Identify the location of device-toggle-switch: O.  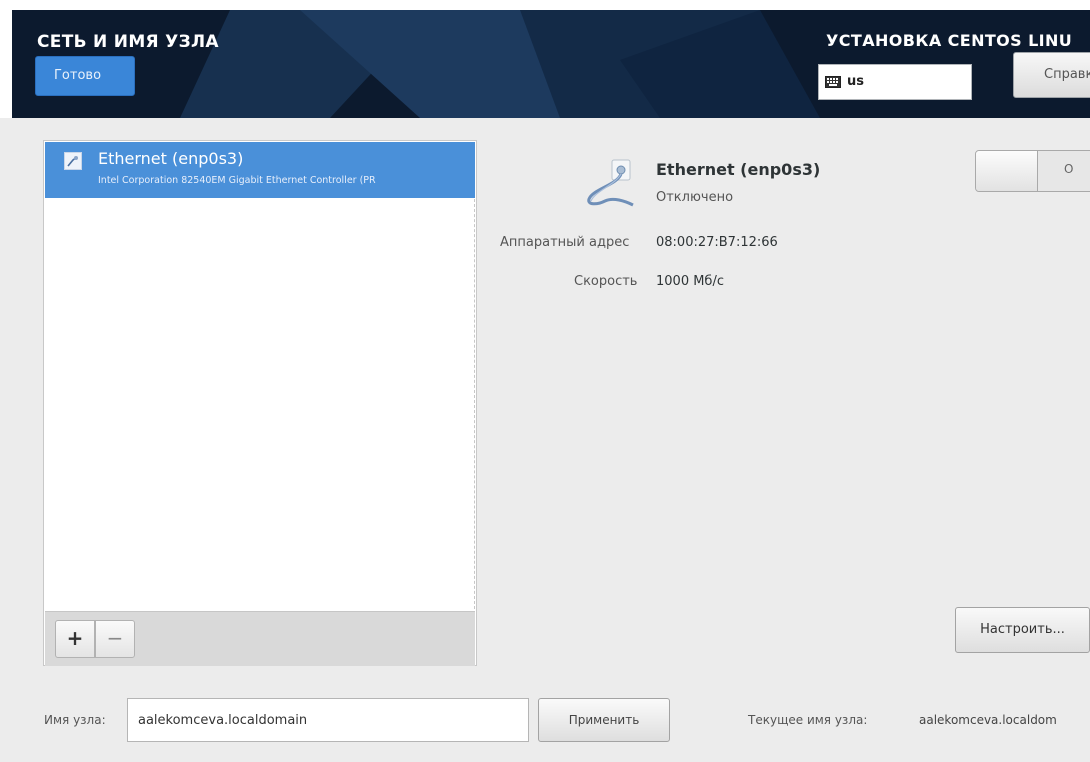
(1032, 171).